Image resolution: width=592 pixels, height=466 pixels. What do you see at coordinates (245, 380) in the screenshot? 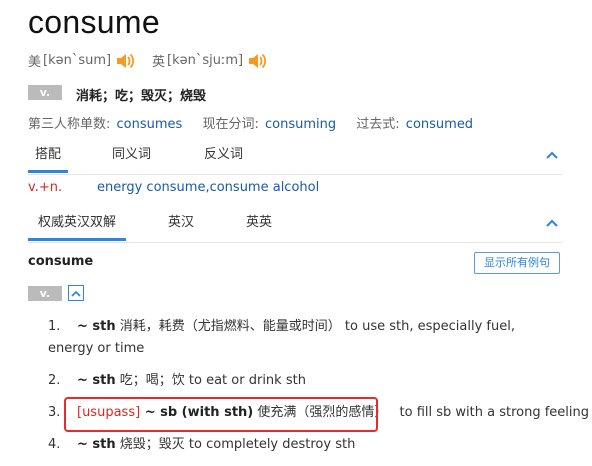
I see `sense-en: to eat or drink sth` at bounding box center [245, 380].